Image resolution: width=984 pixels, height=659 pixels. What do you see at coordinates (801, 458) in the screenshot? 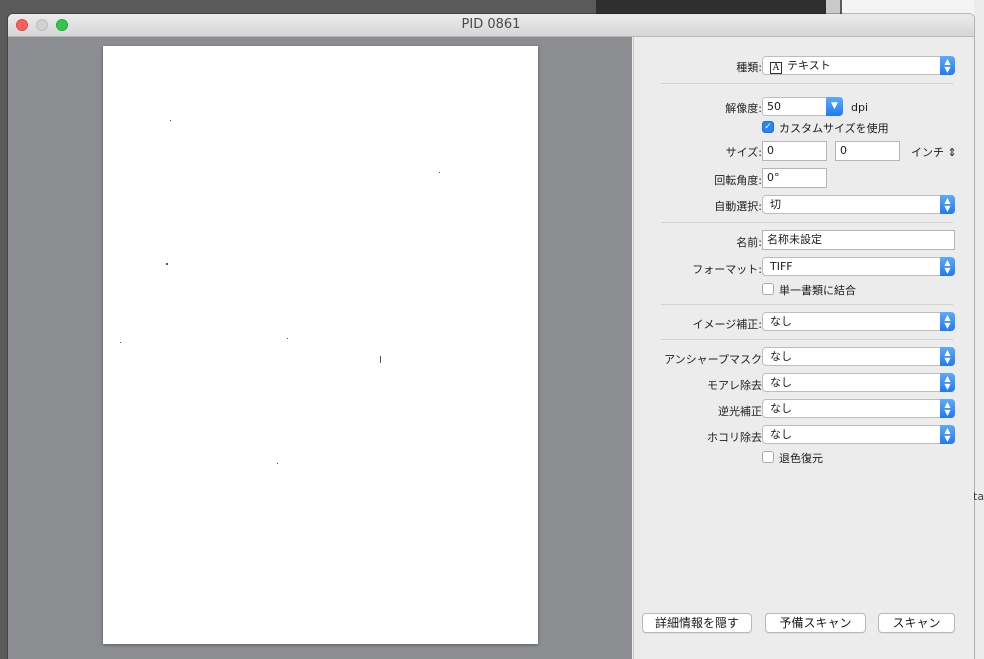
I see `restore-color-label: 退色復元` at bounding box center [801, 458].